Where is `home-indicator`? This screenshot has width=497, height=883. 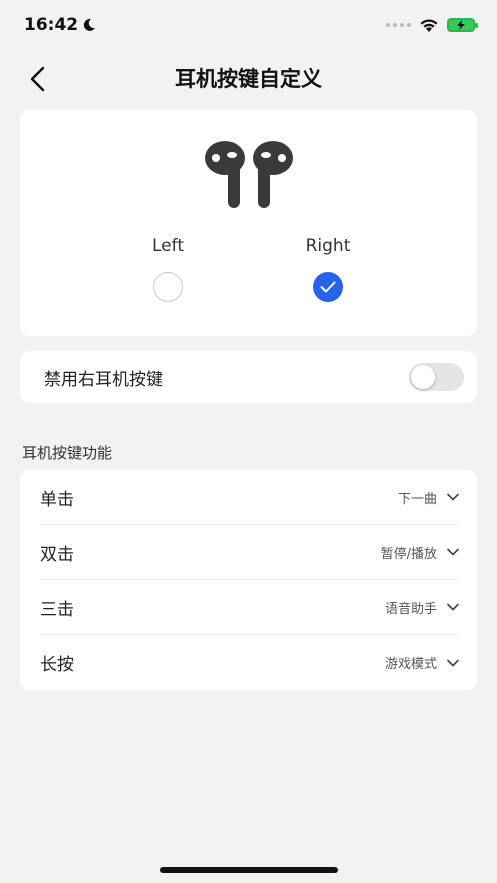 home-indicator is located at coordinates (249, 870).